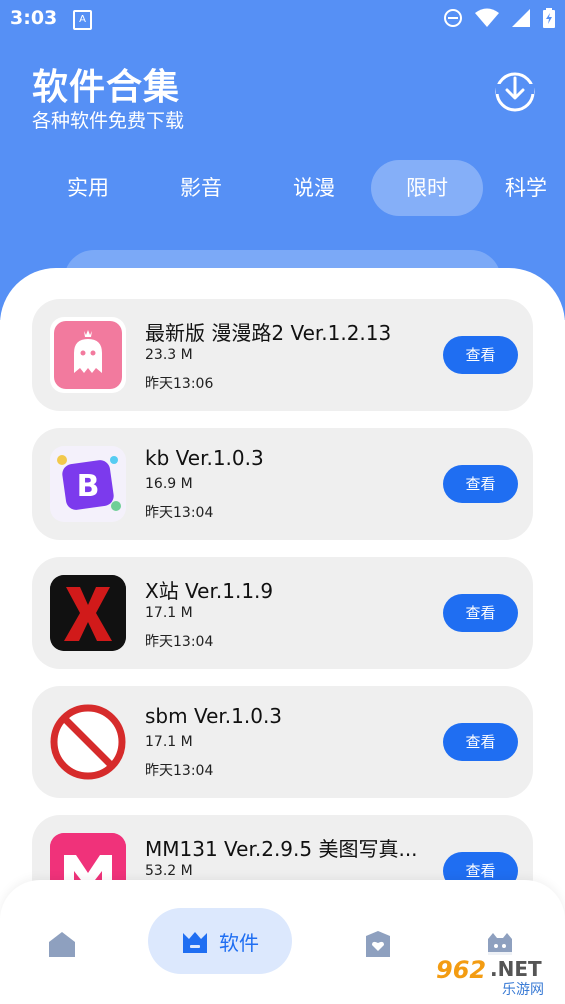 This screenshot has height=1004, width=565. What do you see at coordinates (209, 591) in the screenshot?
I see `app-name: X站 Ver.1.1.9` at bounding box center [209, 591].